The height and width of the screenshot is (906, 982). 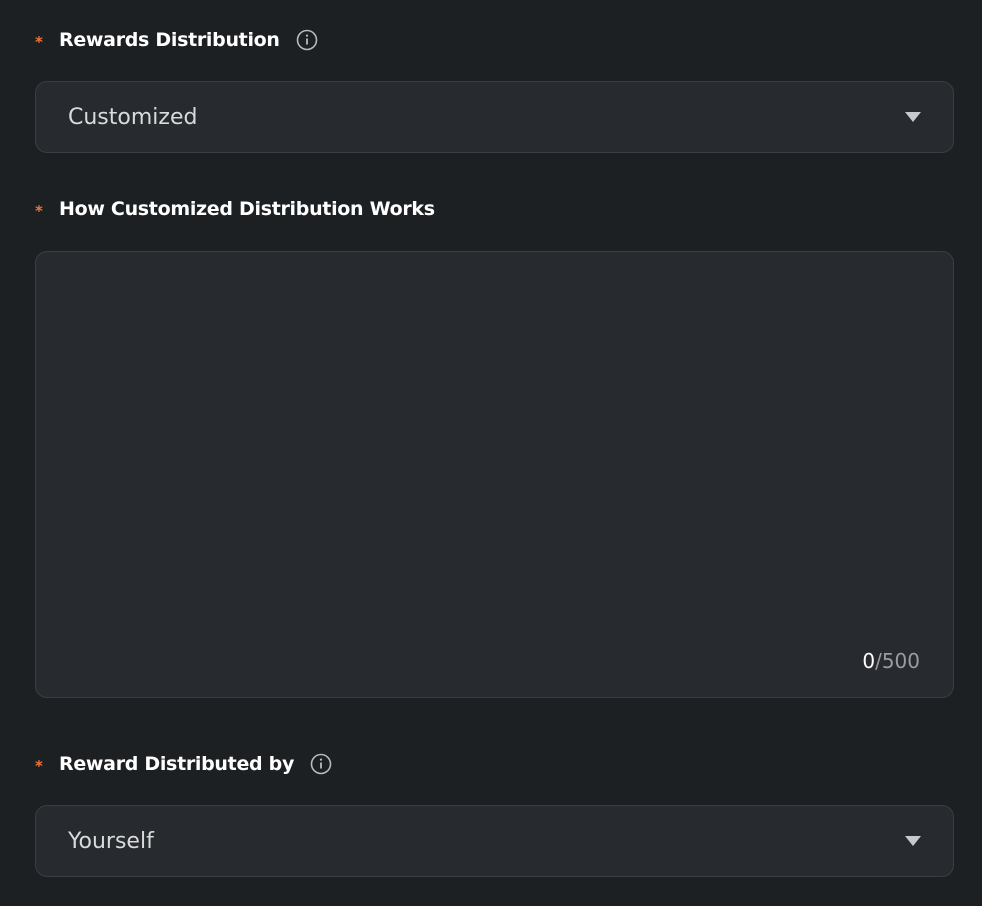 I want to click on rewards-distribution-label: Rewards Distribution, so click(x=169, y=40).